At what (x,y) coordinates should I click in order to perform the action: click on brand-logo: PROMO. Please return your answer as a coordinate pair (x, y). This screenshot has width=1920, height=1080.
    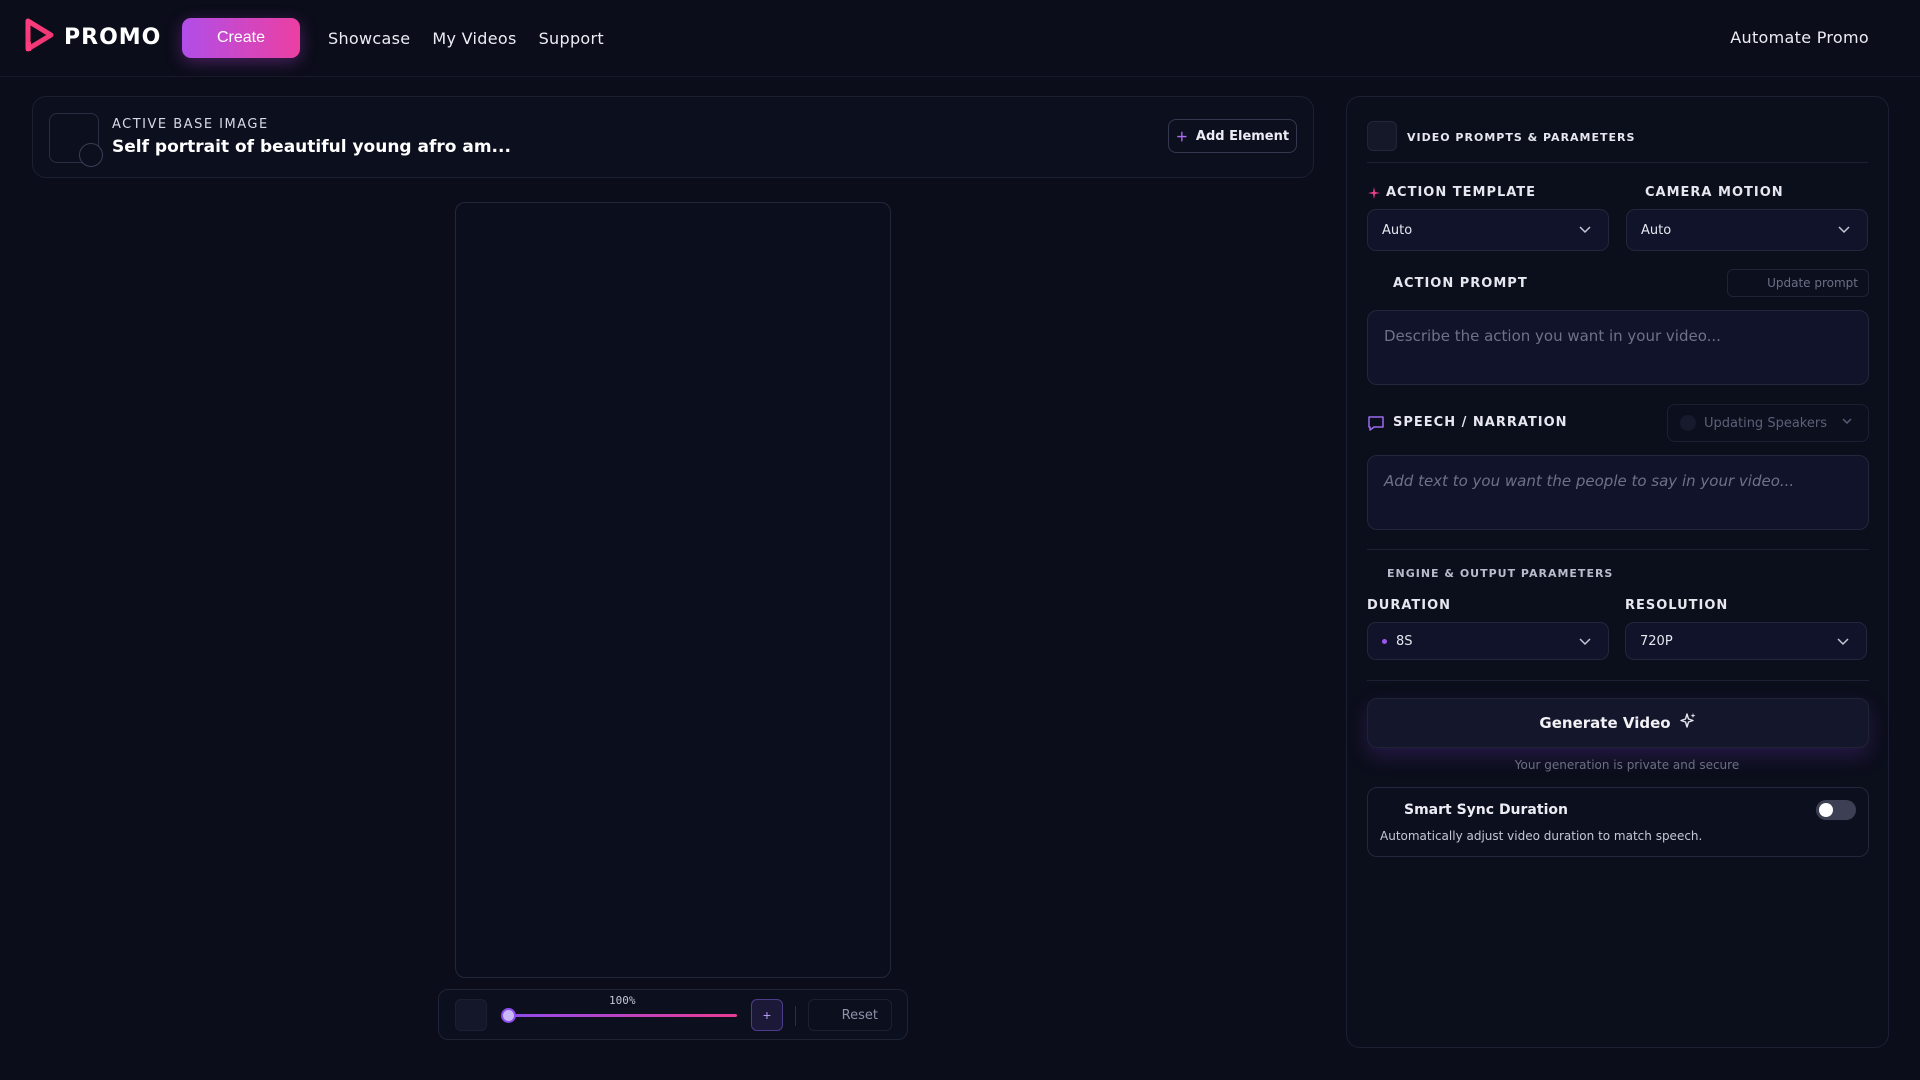
    Looking at the image, I should click on (92, 37).